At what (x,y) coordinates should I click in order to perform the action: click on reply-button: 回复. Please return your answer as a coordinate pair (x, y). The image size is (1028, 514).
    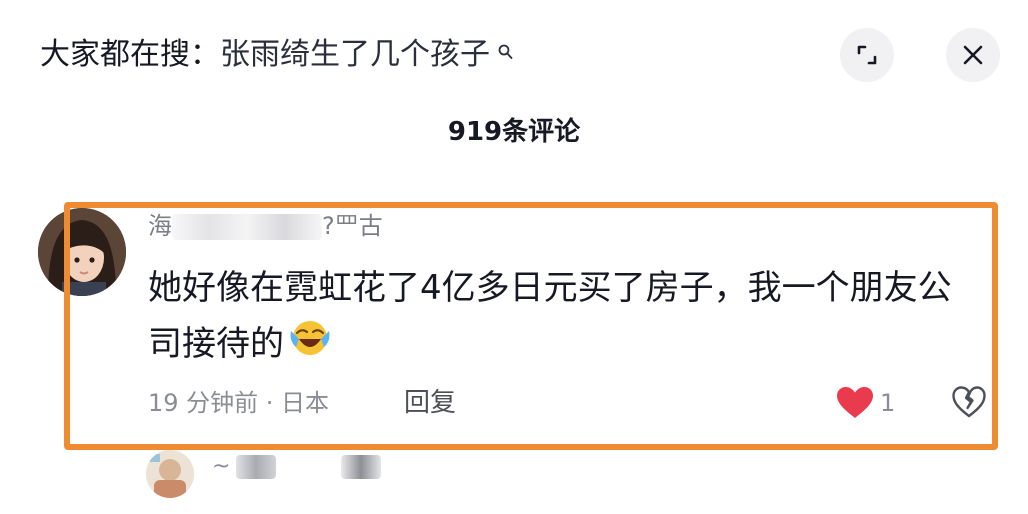
    Looking at the image, I should click on (430, 403).